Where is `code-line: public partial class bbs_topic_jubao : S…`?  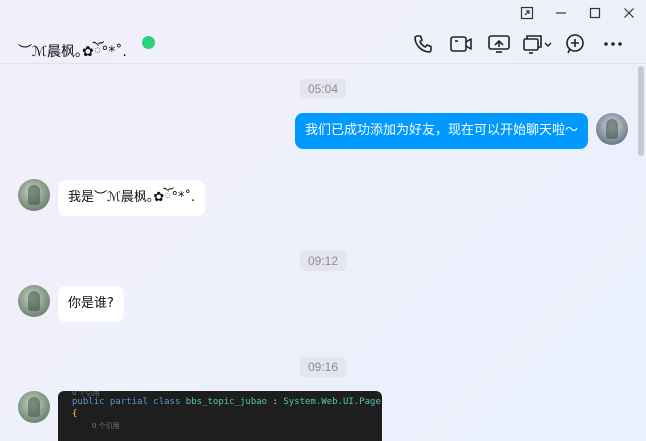
code-line: public partial class bbs_topic_jubao : S… is located at coordinates (226, 402).